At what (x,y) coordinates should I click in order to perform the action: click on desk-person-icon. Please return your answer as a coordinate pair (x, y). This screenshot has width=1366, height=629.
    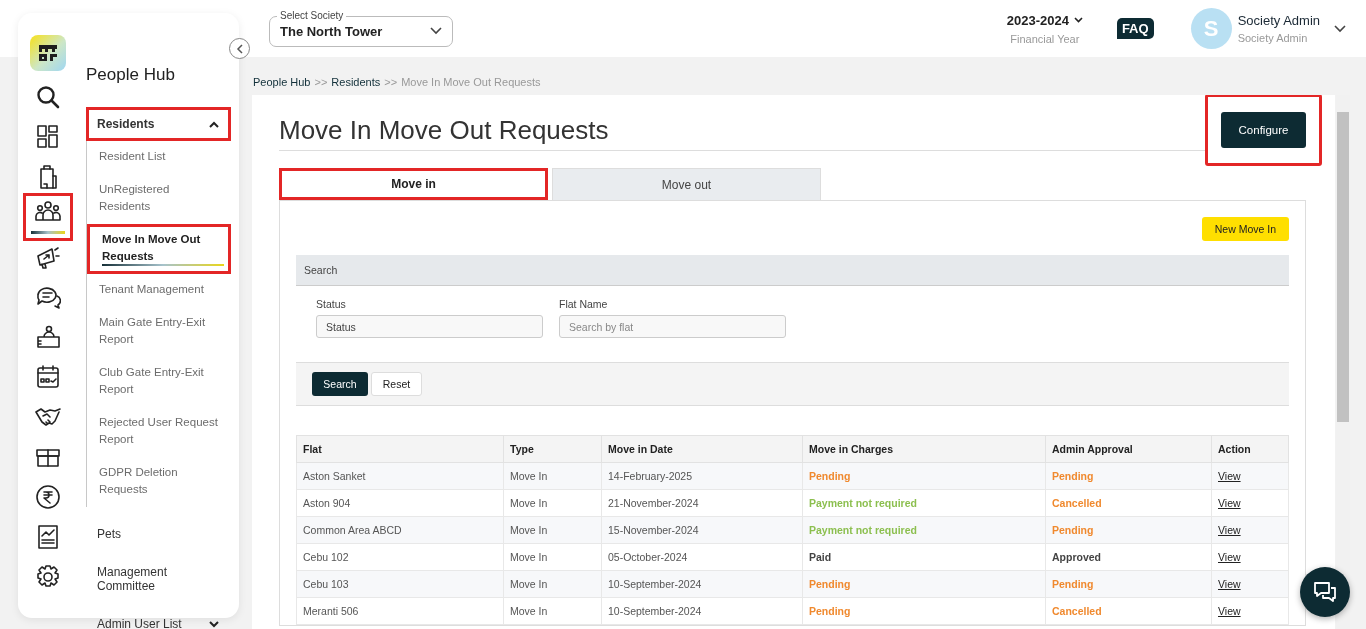
    Looking at the image, I should click on (47, 337).